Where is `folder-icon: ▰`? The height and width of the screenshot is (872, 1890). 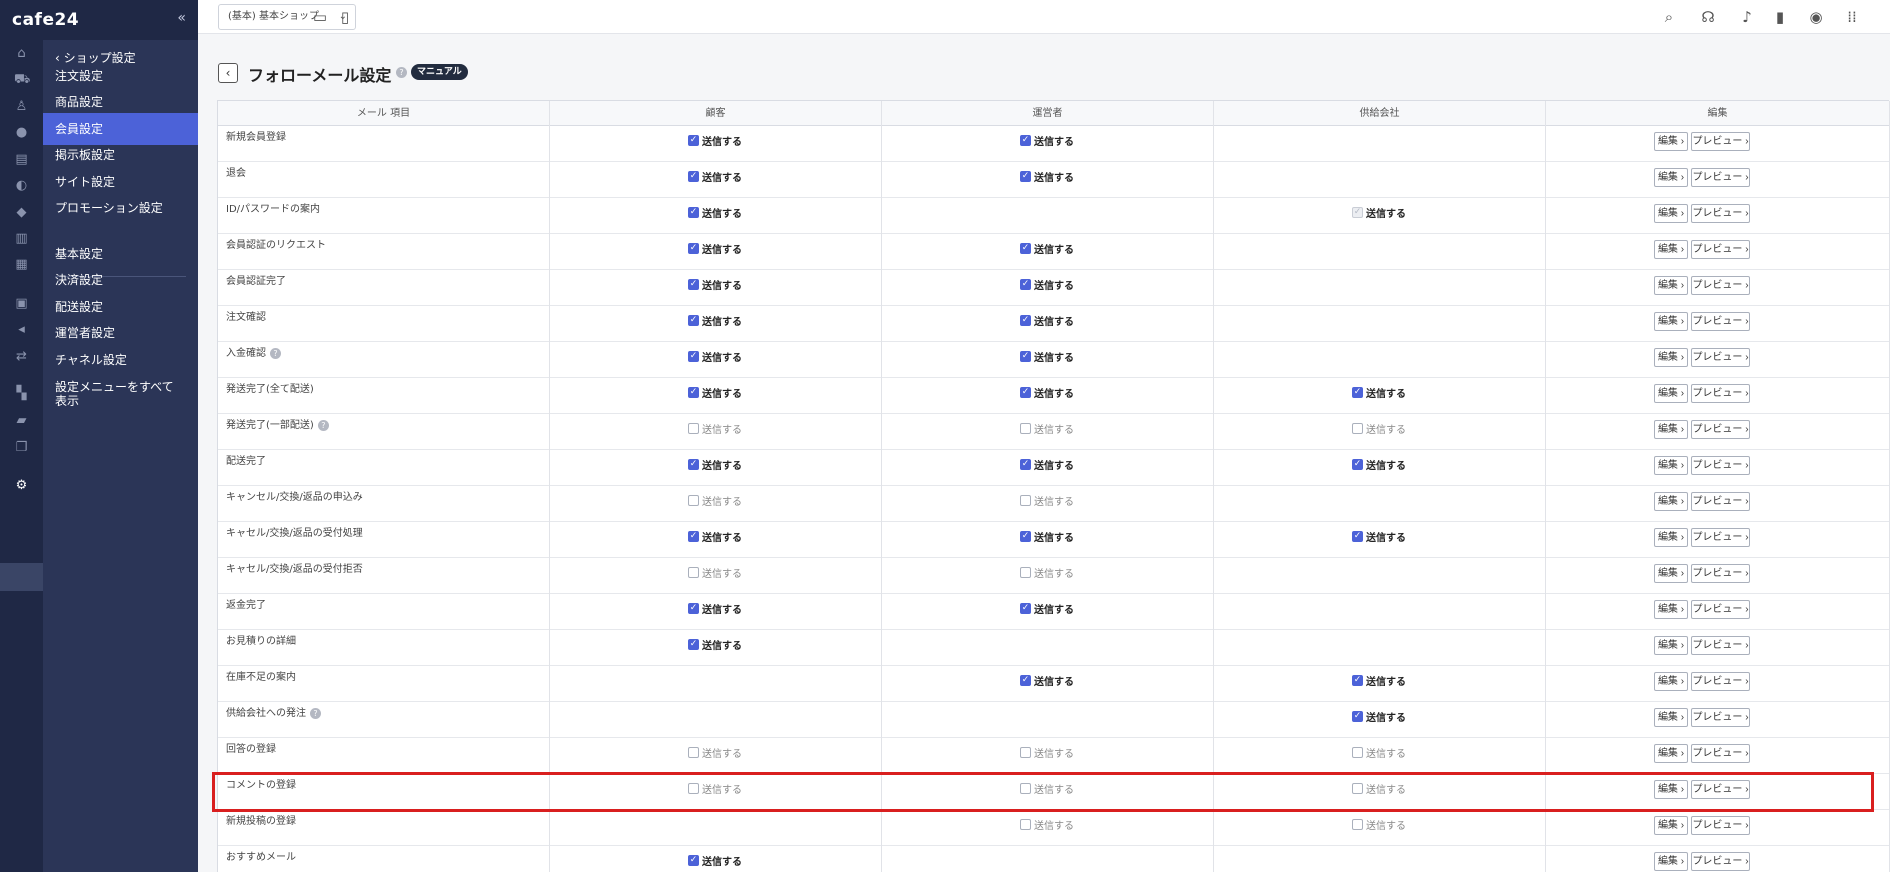 folder-icon: ▰ is located at coordinates (21, 420).